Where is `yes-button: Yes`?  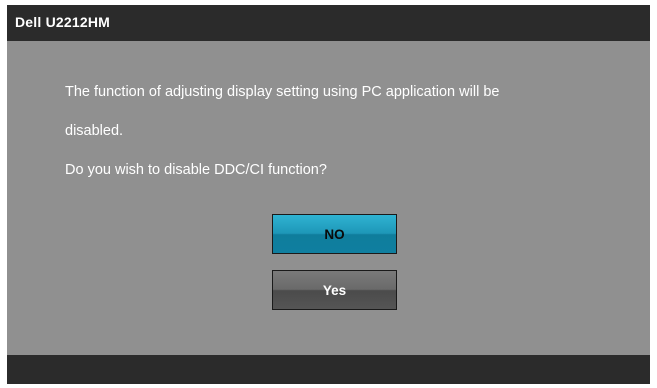
yes-button: Yes is located at coordinates (334, 290).